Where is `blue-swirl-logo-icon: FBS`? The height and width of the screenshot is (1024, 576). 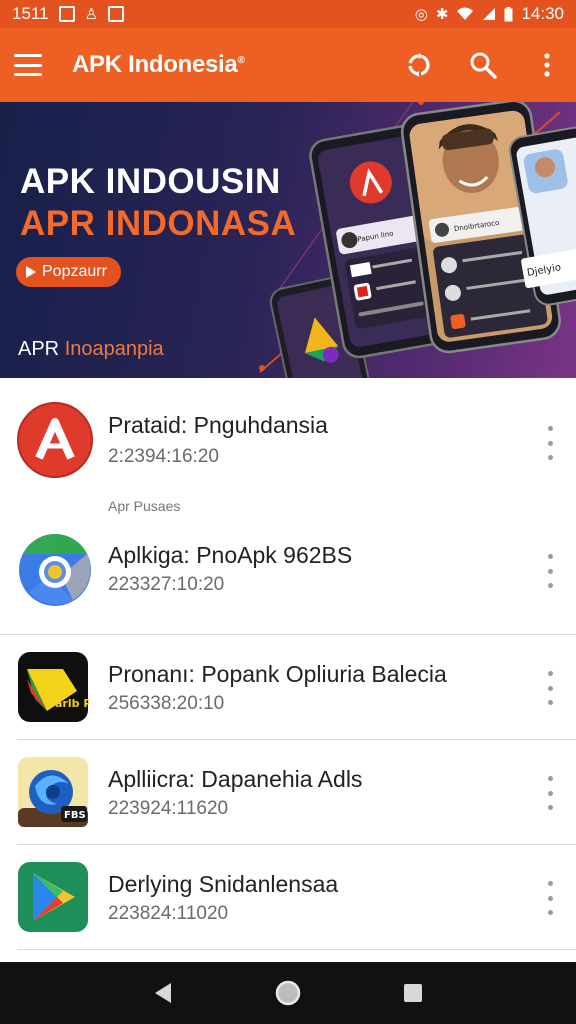 blue-swirl-logo-icon: FBS is located at coordinates (53, 792).